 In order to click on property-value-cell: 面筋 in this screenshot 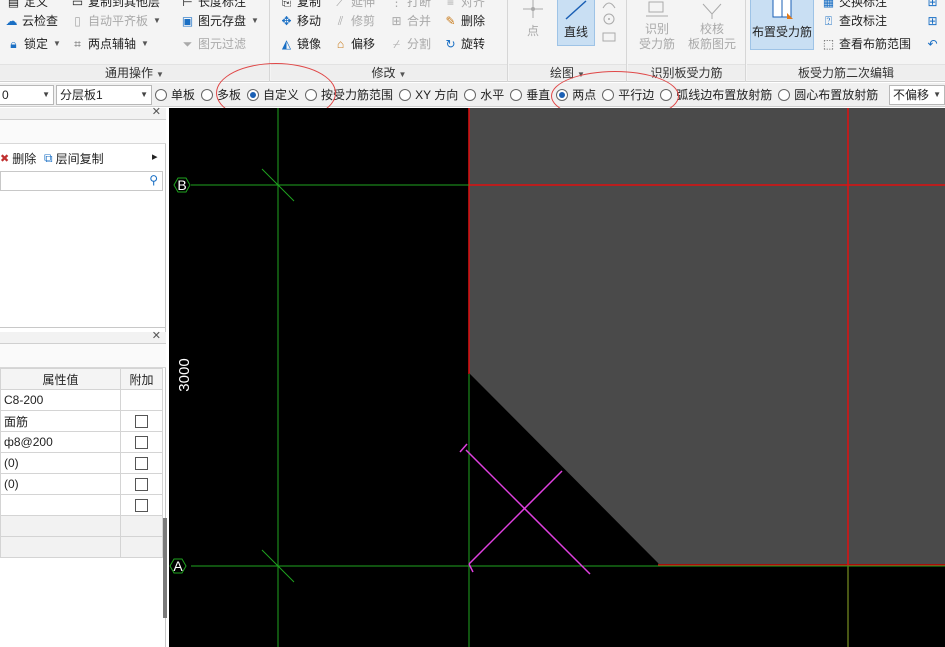, I will do `click(60, 421)`.